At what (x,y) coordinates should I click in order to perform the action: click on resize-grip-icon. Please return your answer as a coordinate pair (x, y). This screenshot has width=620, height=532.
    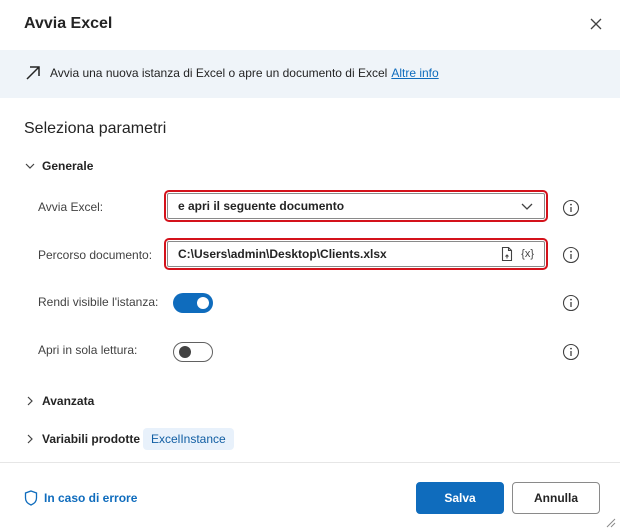
    Looking at the image, I should click on (610, 522).